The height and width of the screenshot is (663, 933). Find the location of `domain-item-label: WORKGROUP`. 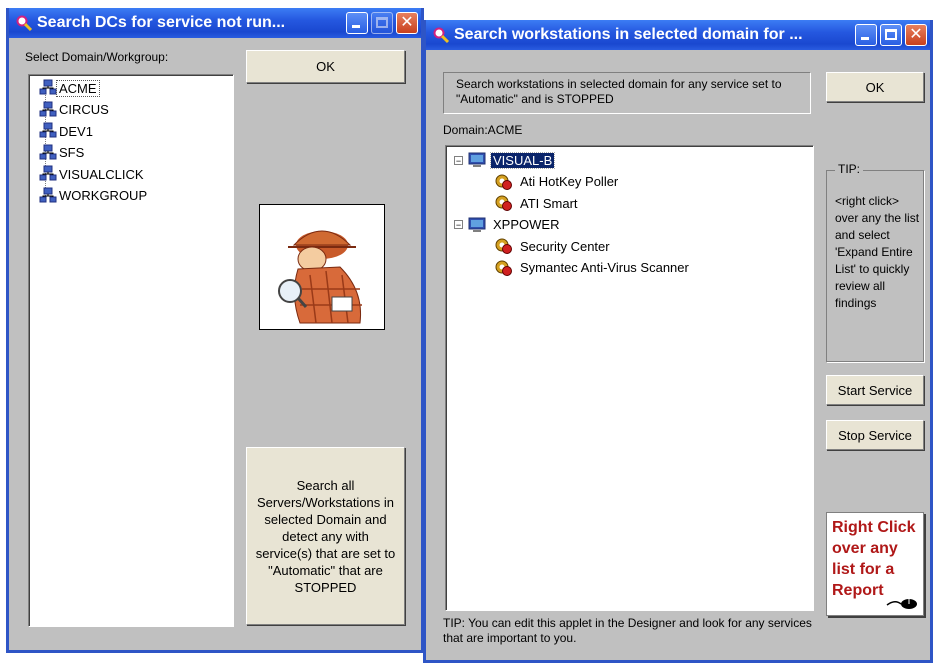

domain-item-label: WORKGROUP is located at coordinates (103, 195).